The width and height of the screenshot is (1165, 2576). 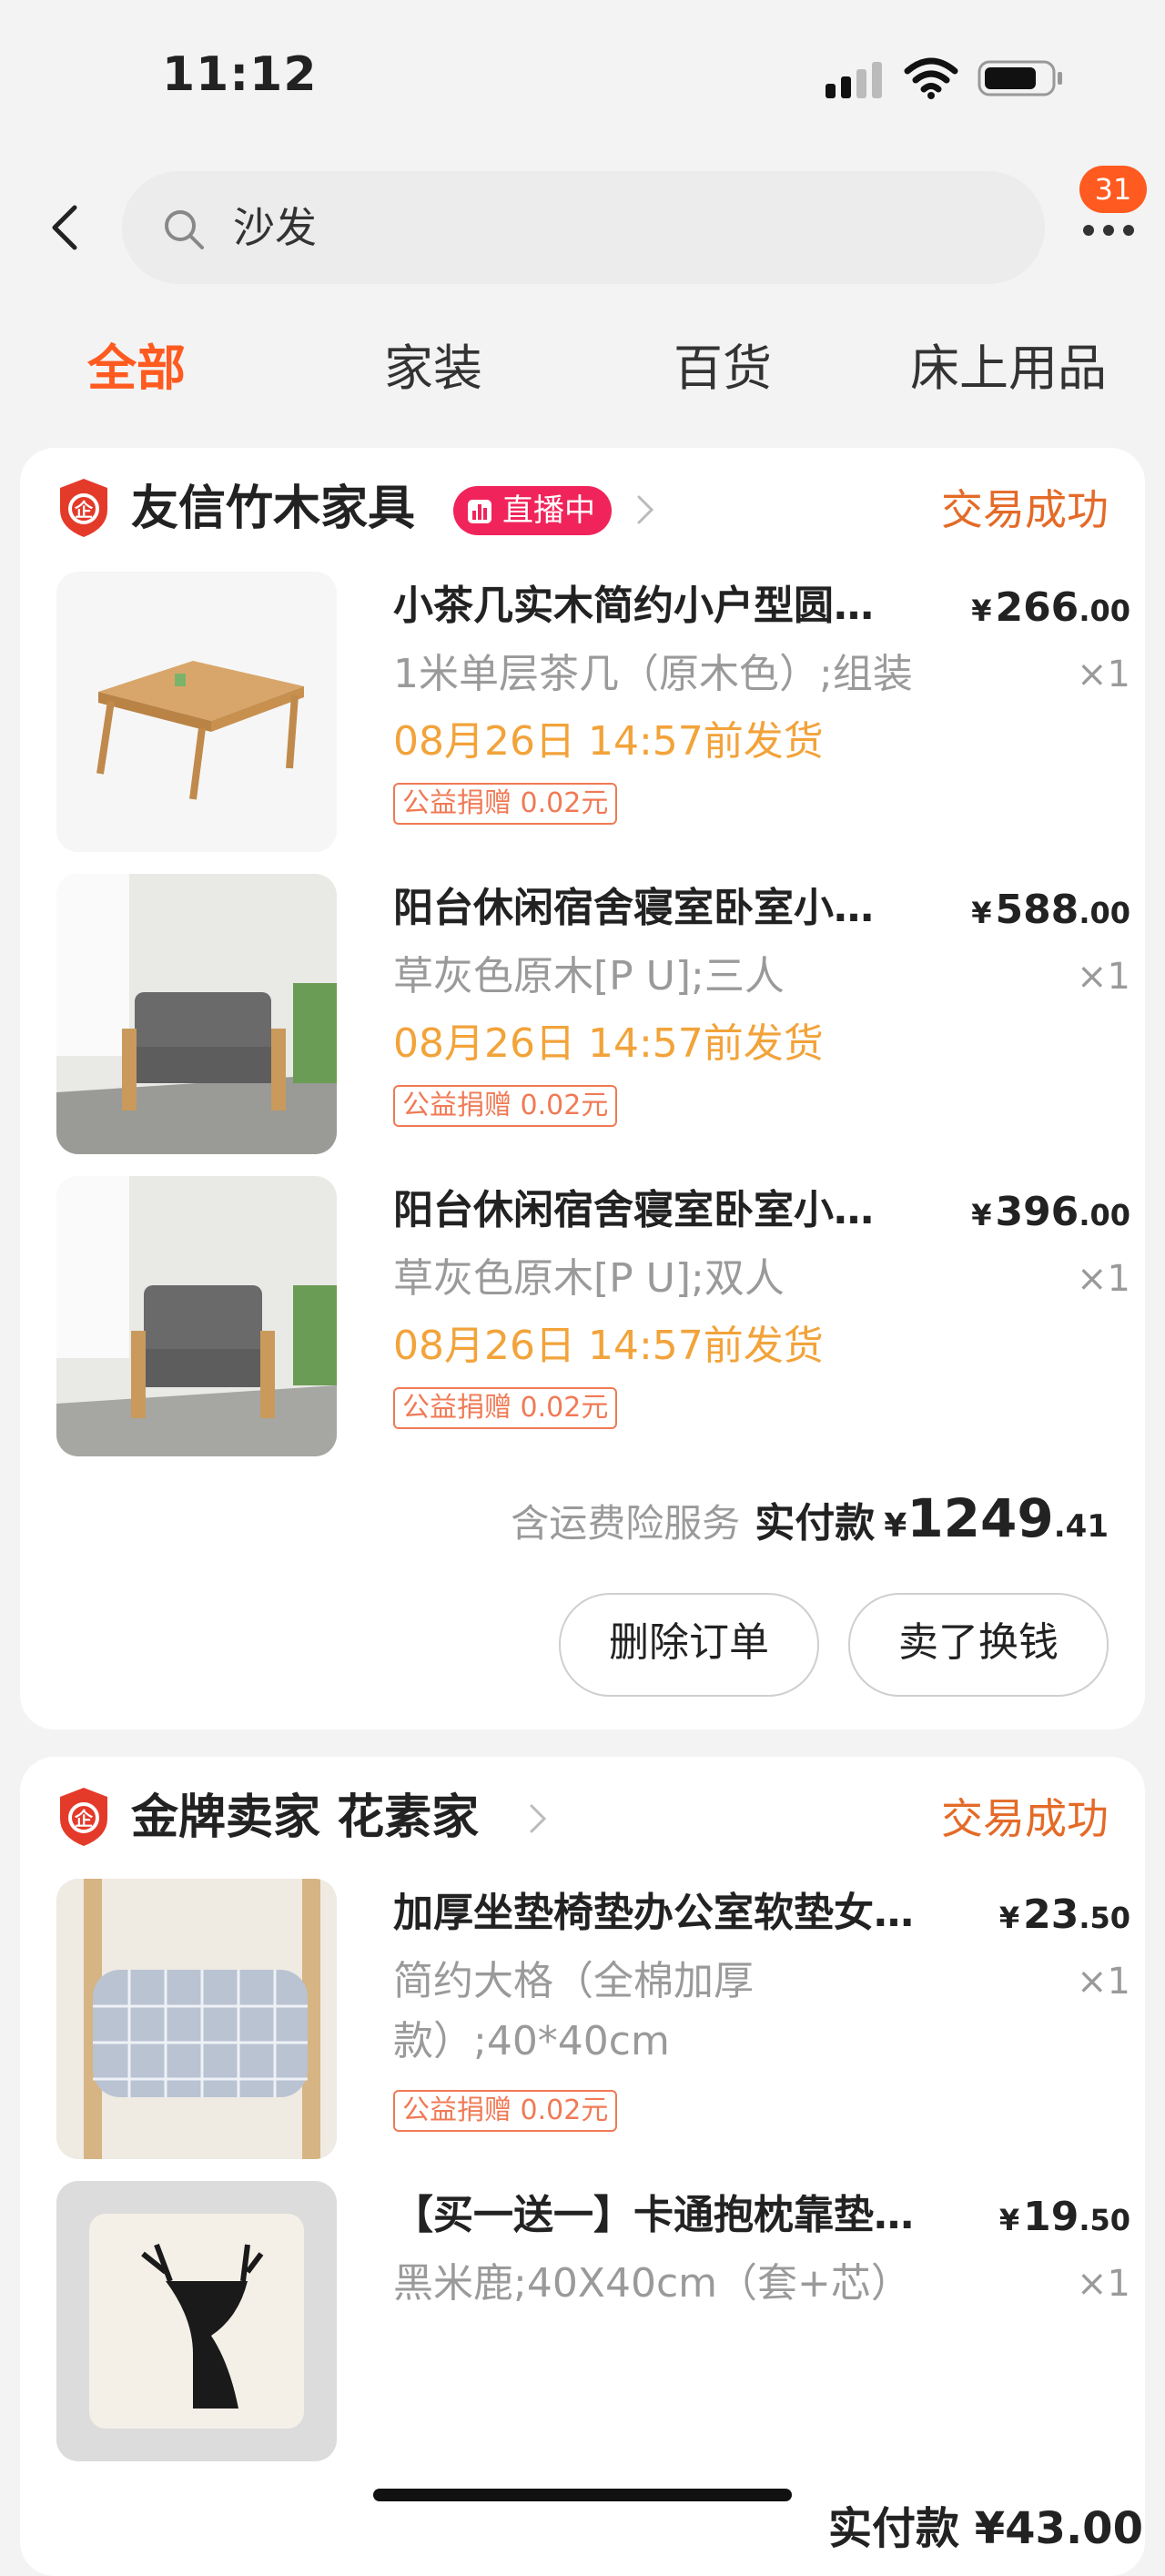 I want to click on status-time: 11:12, so click(x=240, y=74).